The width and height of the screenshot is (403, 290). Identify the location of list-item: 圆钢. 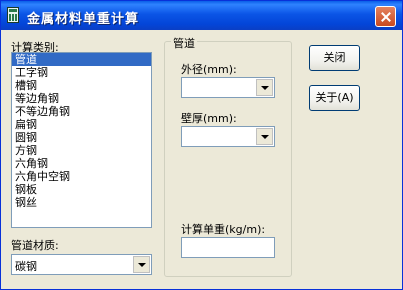
(81, 137).